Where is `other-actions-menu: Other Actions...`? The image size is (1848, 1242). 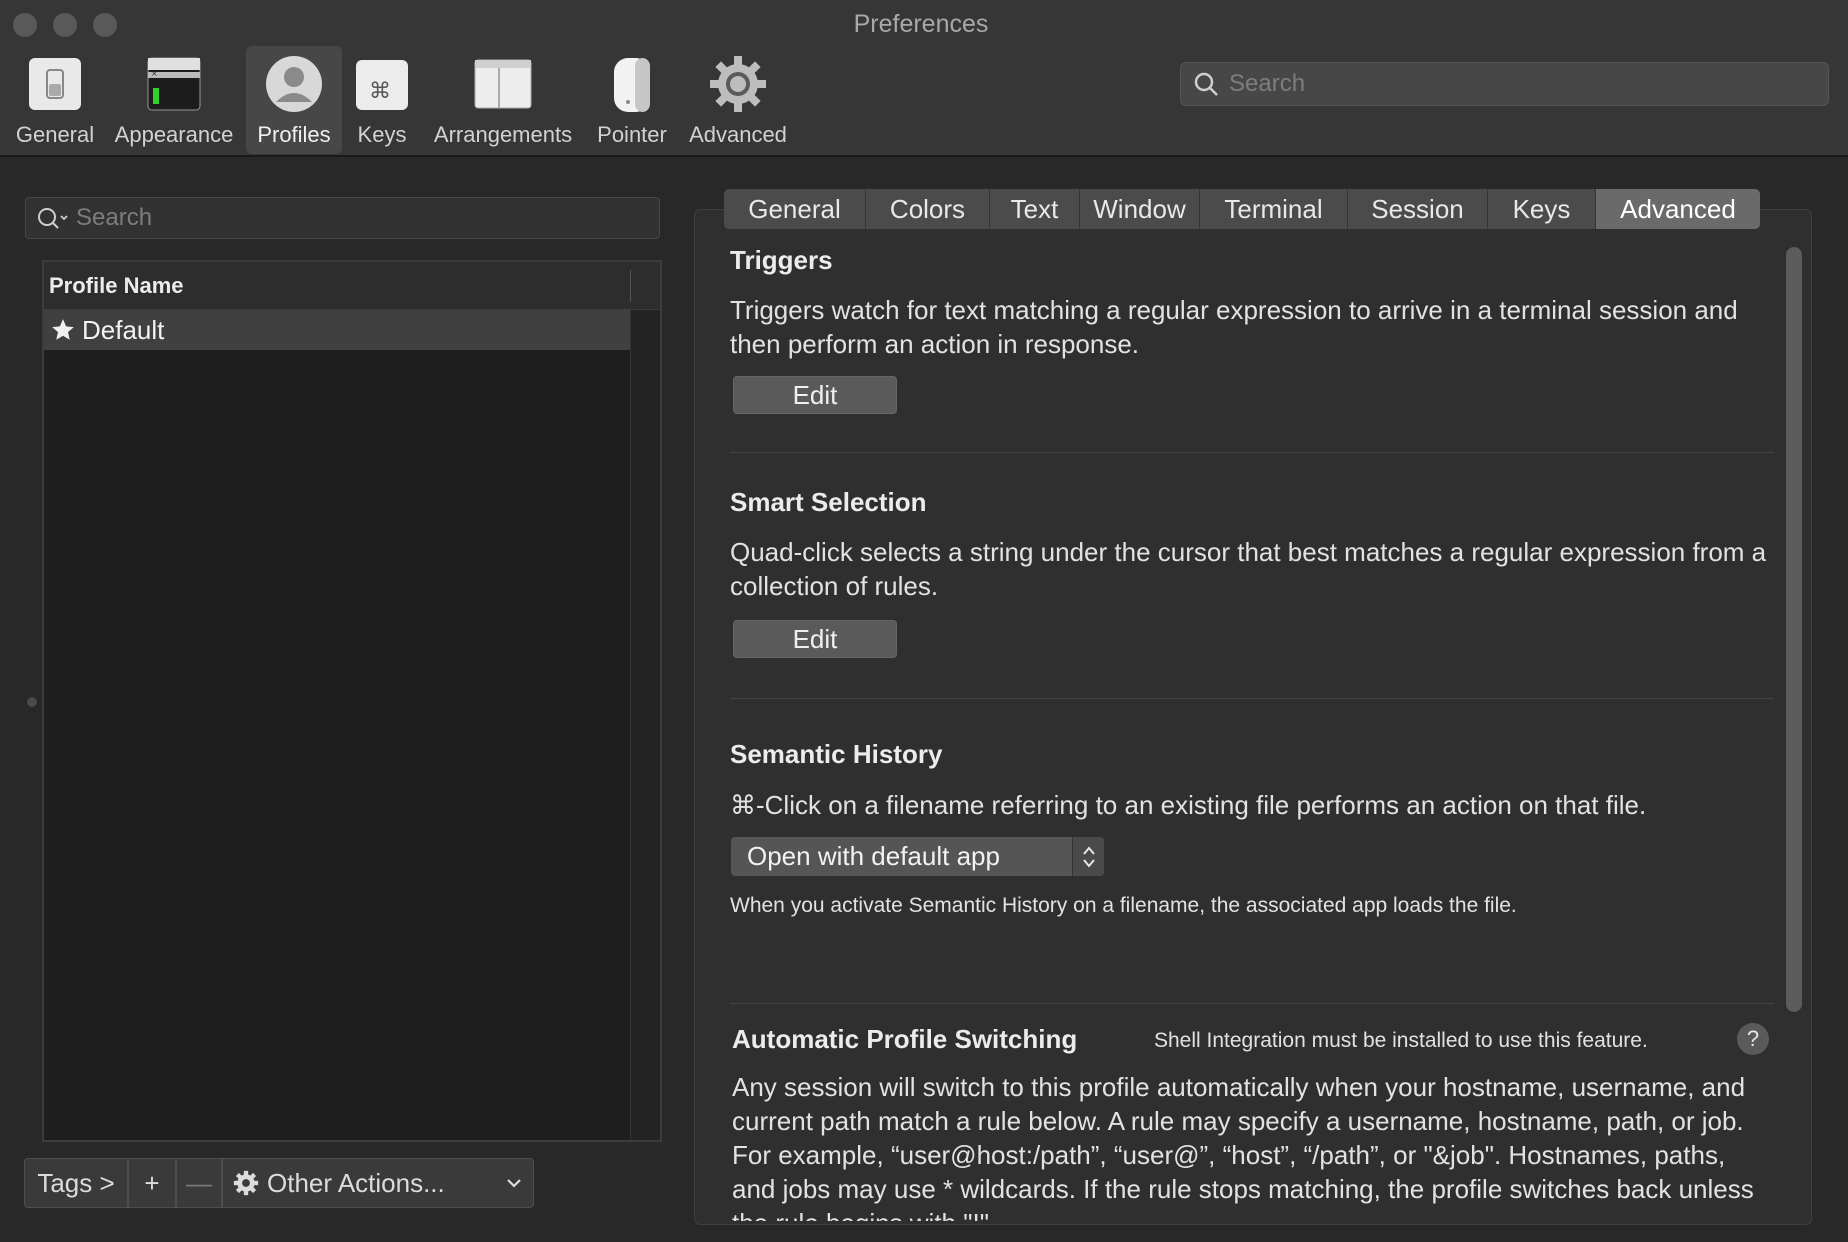 other-actions-menu: Other Actions... is located at coordinates (378, 1183).